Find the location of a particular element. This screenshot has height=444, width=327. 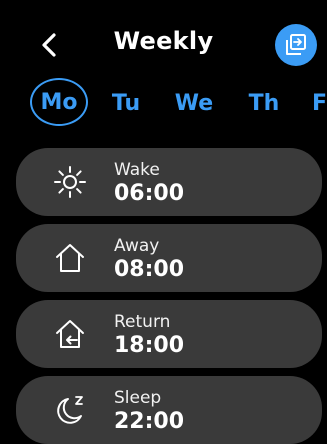

day-tab-label: We is located at coordinates (194, 103).